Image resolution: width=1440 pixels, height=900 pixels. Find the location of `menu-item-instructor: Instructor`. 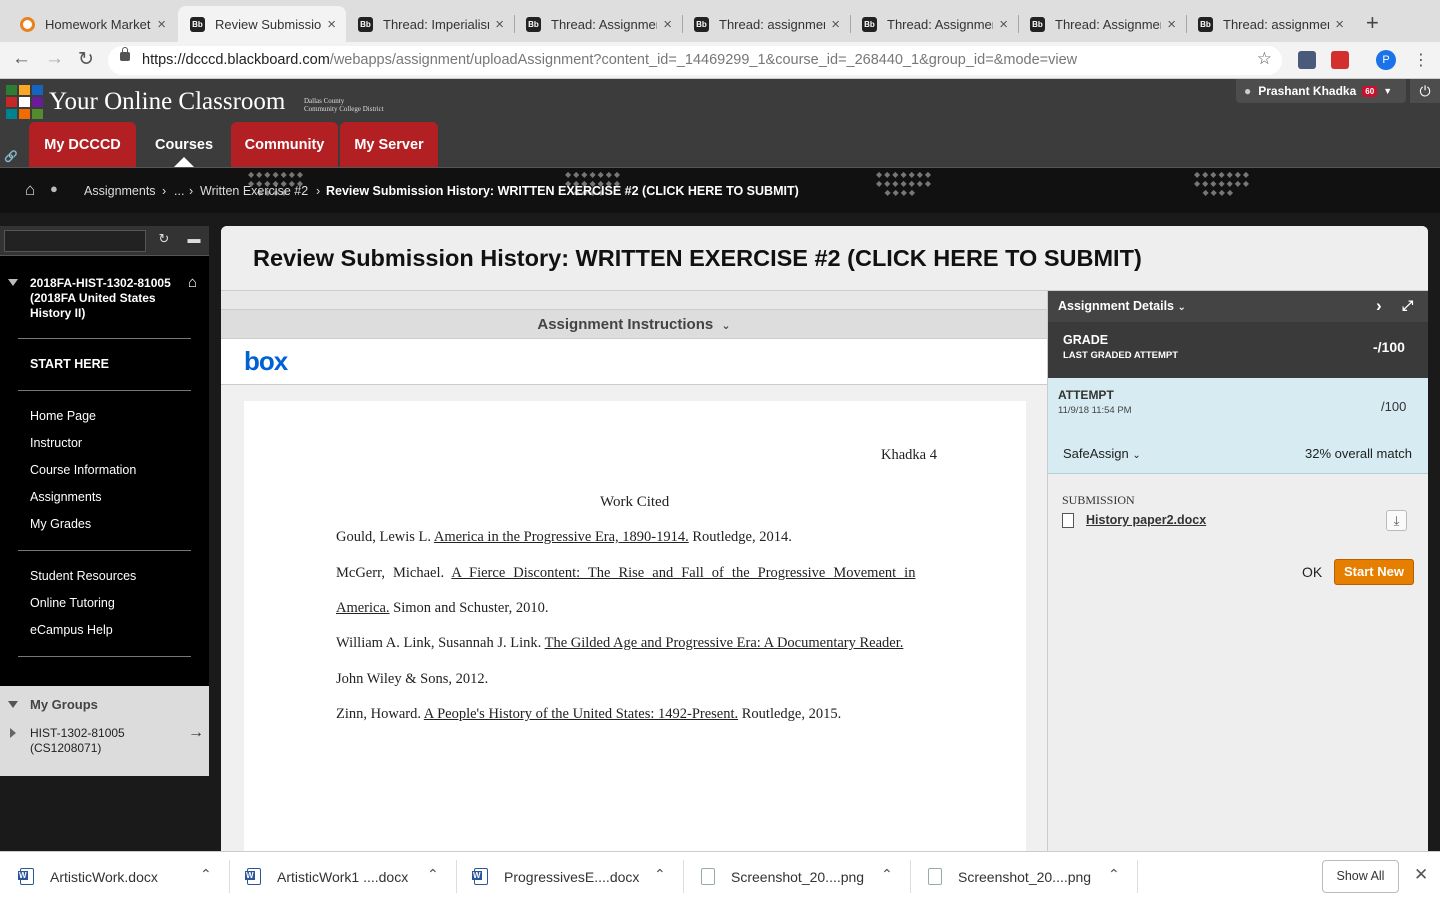

menu-item-instructor: Instructor is located at coordinates (56, 443).